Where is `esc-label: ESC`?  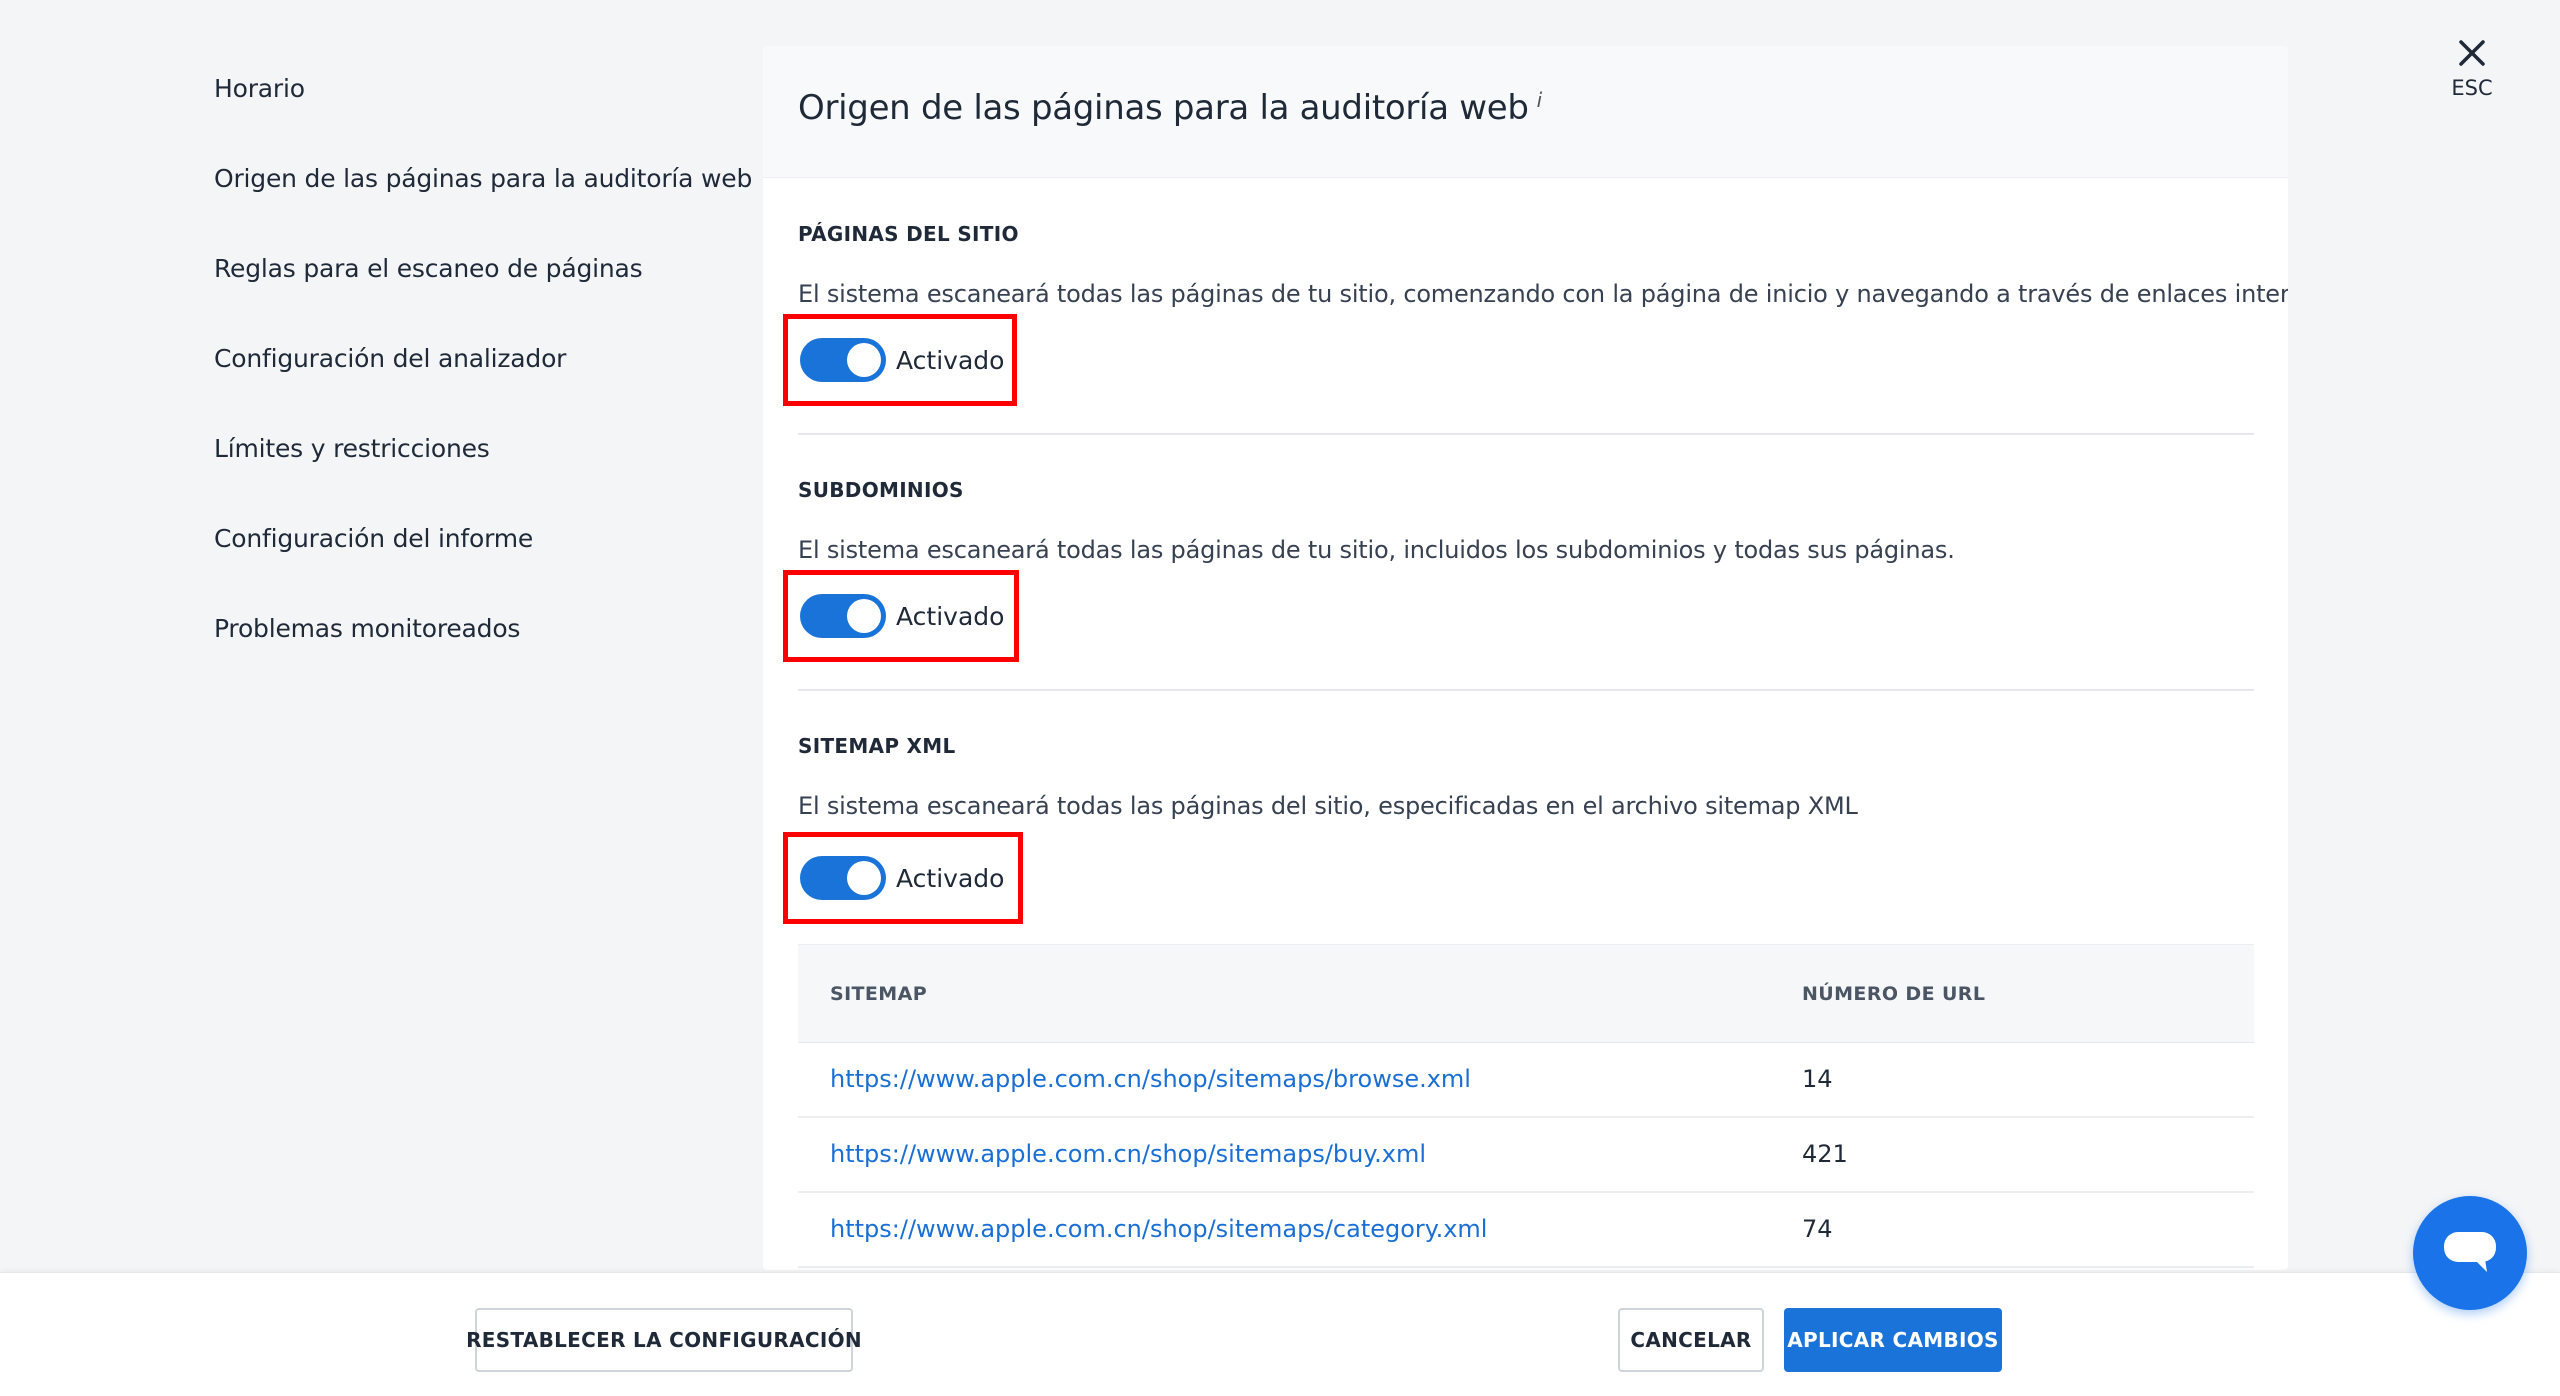
esc-label: ESC is located at coordinates (2472, 88).